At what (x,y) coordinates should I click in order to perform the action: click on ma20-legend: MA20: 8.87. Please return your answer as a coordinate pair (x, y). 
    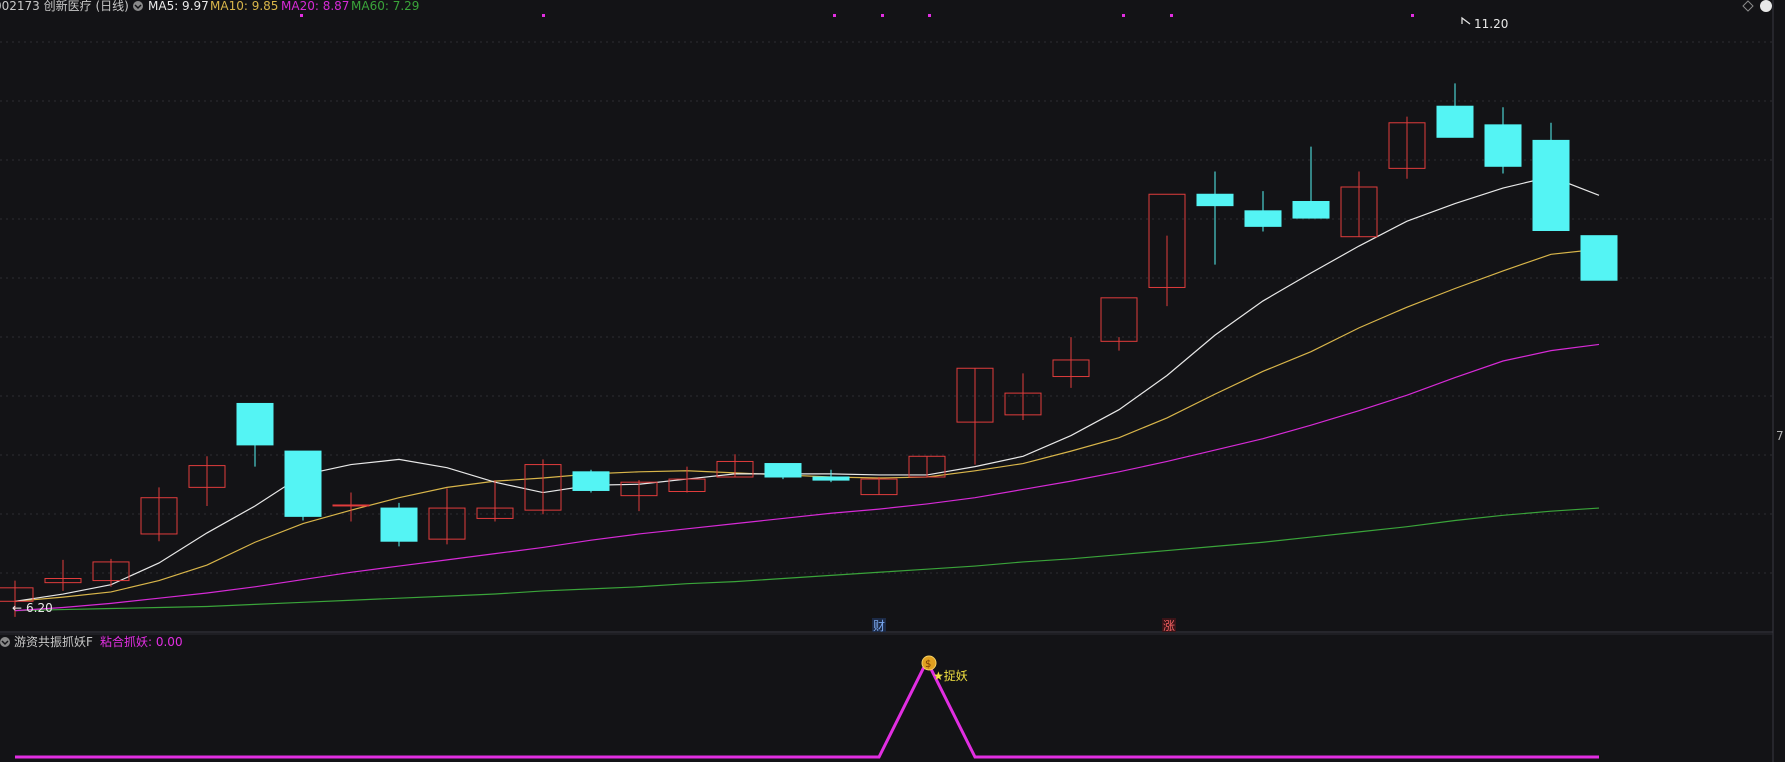
    Looking at the image, I should click on (315, 6).